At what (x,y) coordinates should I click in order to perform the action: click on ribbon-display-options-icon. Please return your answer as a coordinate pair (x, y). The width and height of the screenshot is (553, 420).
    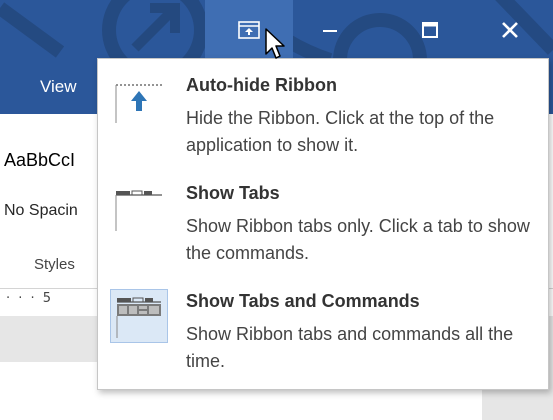
    Looking at the image, I should click on (249, 30).